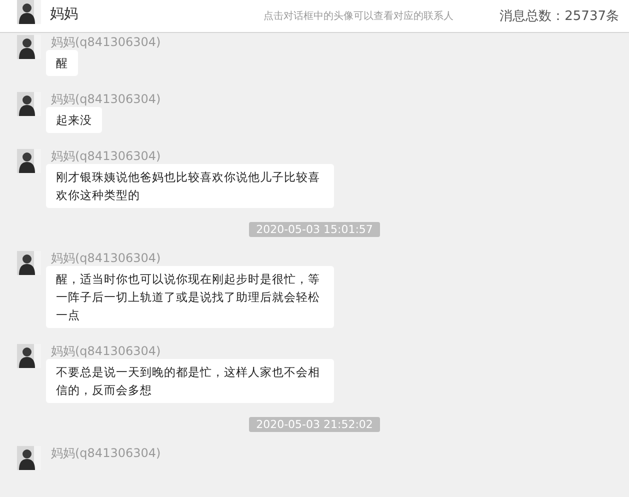 This screenshot has width=629, height=497. I want to click on message-bubble: 起来没, so click(74, 120).